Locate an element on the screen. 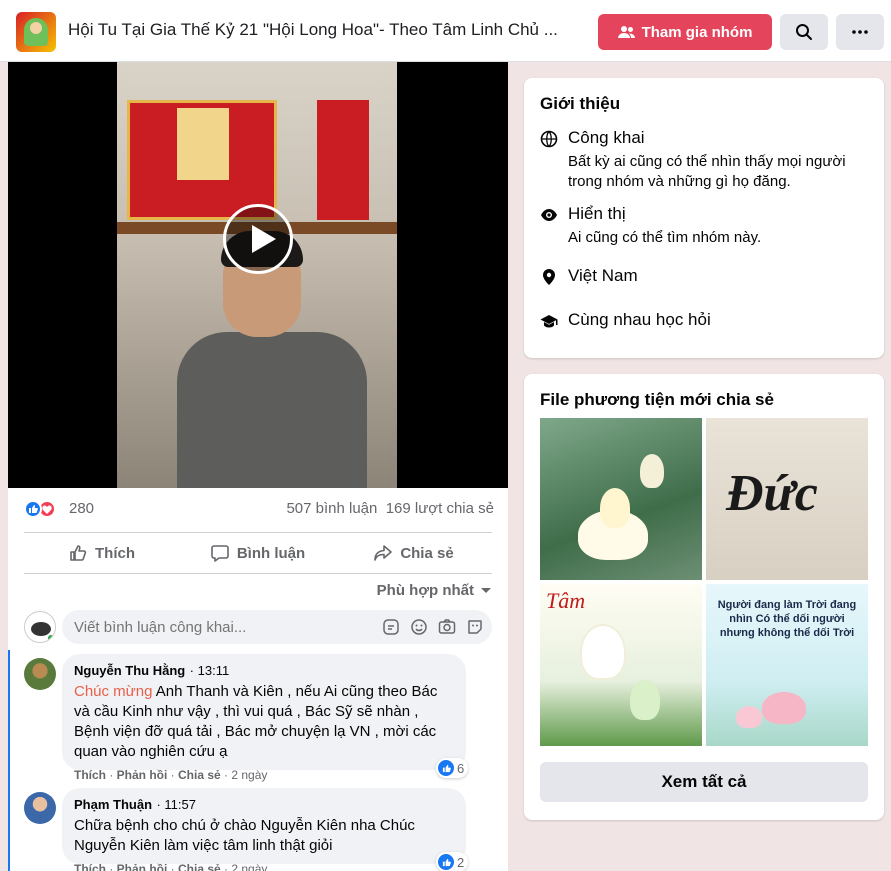  online-status-icon is located at coordinates (50, 637).